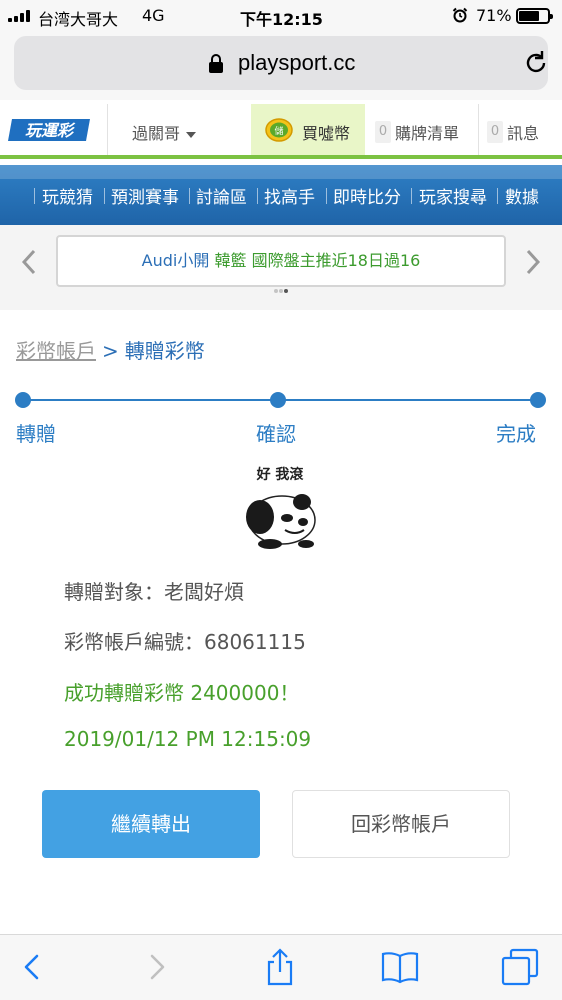 The height and width of the screenshot is (1000, 562). I want to click on browser-toolbar, so click(281, 967).